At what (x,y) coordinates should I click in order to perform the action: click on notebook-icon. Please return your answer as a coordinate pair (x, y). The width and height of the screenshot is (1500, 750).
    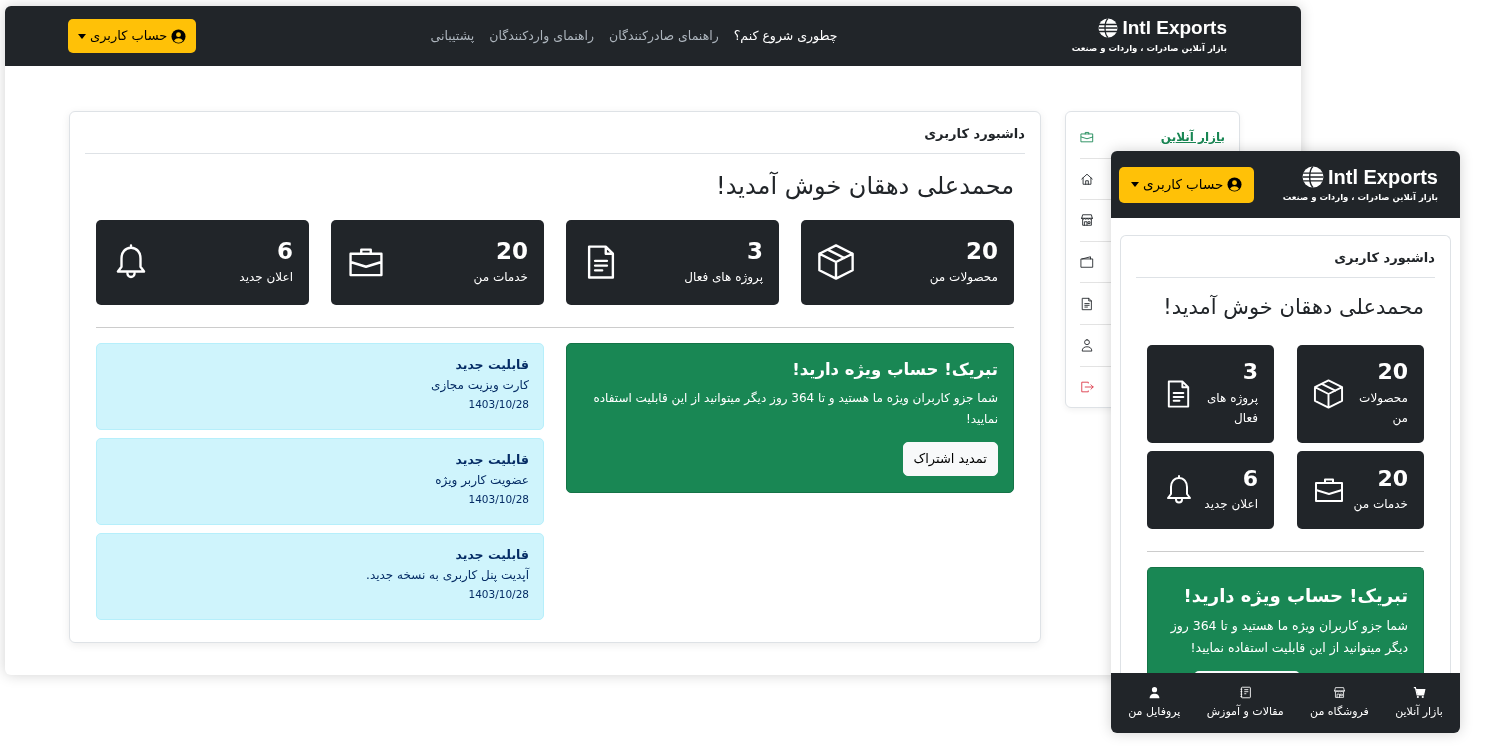
    Looking at the image, I should click on (1245, 692).